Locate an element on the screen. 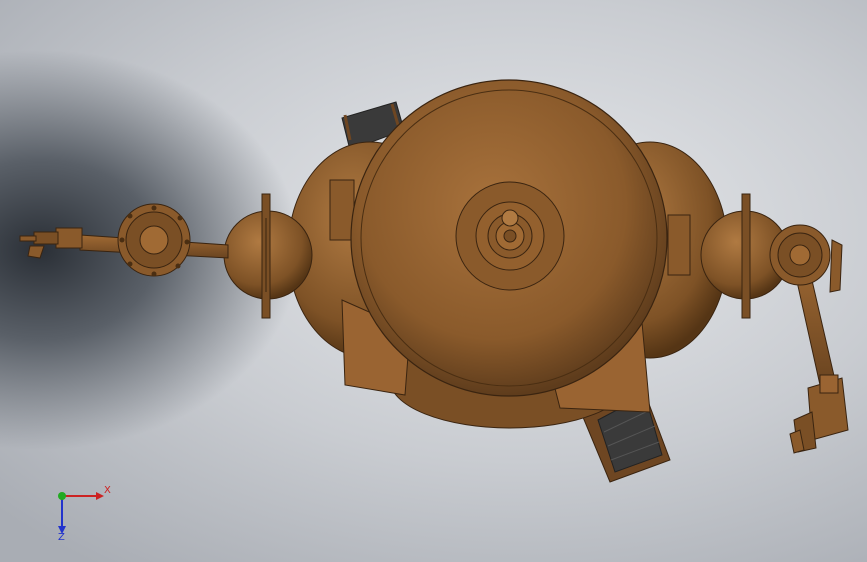  y-axis-dot is located at coordinates (62, 496).